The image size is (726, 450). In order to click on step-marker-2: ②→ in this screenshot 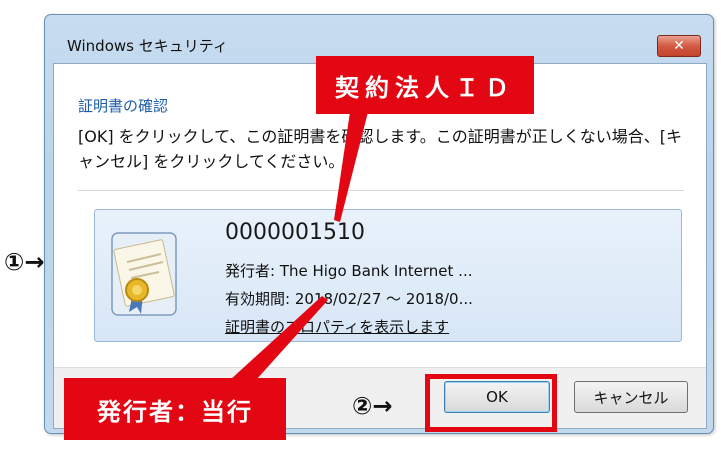, I will do `click(372, 406)`.